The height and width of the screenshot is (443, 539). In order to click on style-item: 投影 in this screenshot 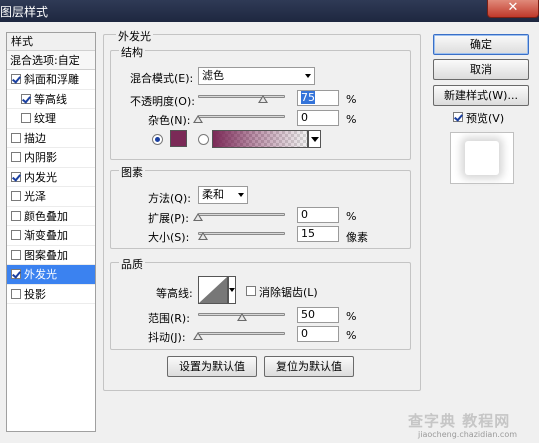, I will do `click(51, 294)`.